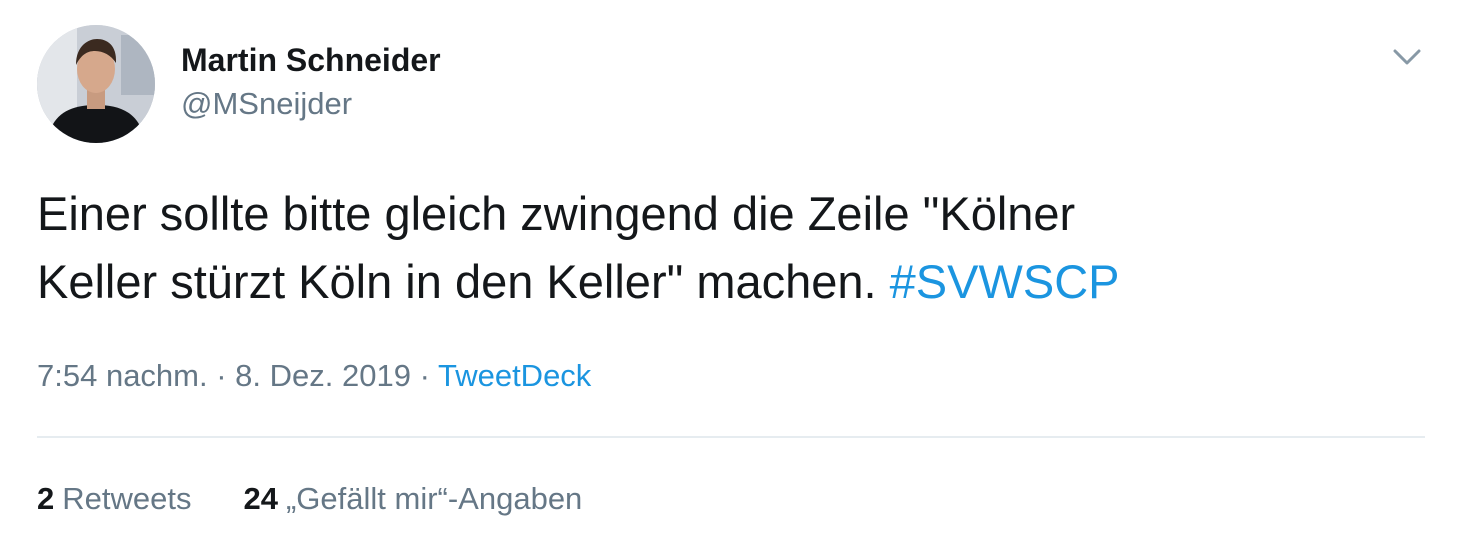  I want to click on tweet-metadata: 7:54 nachm. · 8. Dez. 2019 · TweetDeck, so click(314, 376).